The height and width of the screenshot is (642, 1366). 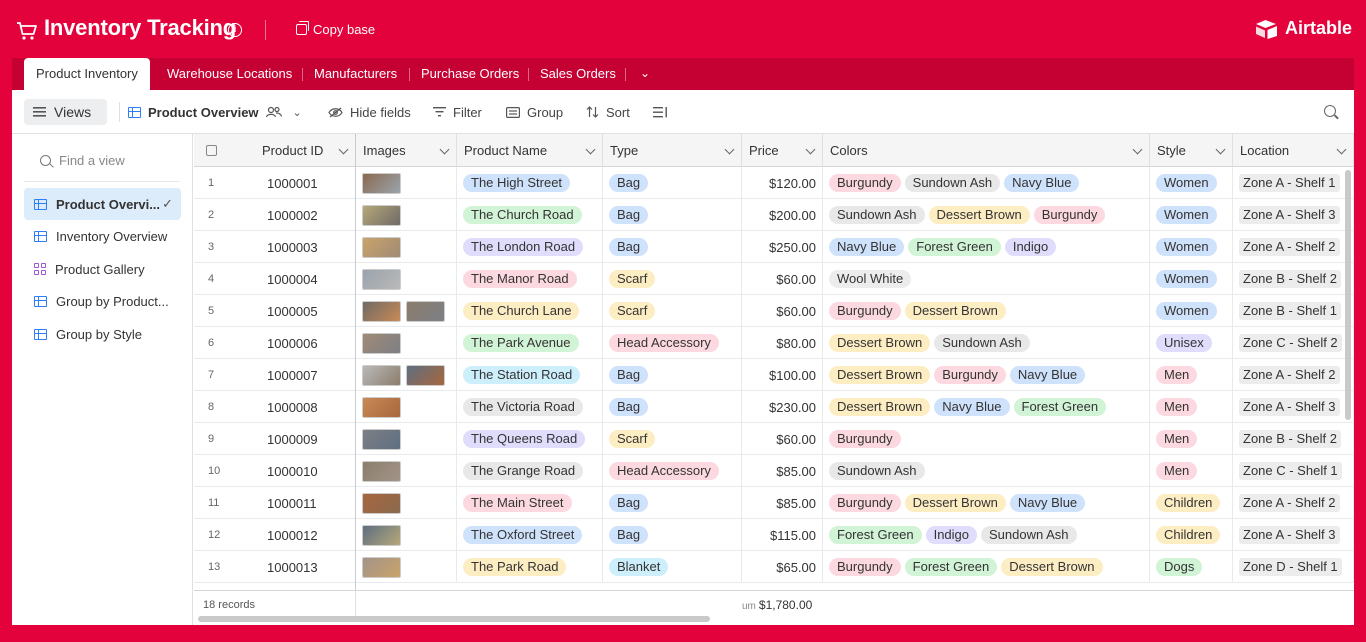 I want to click on price-sum-summary: um $1,780.00, so click(x=777, y=605).